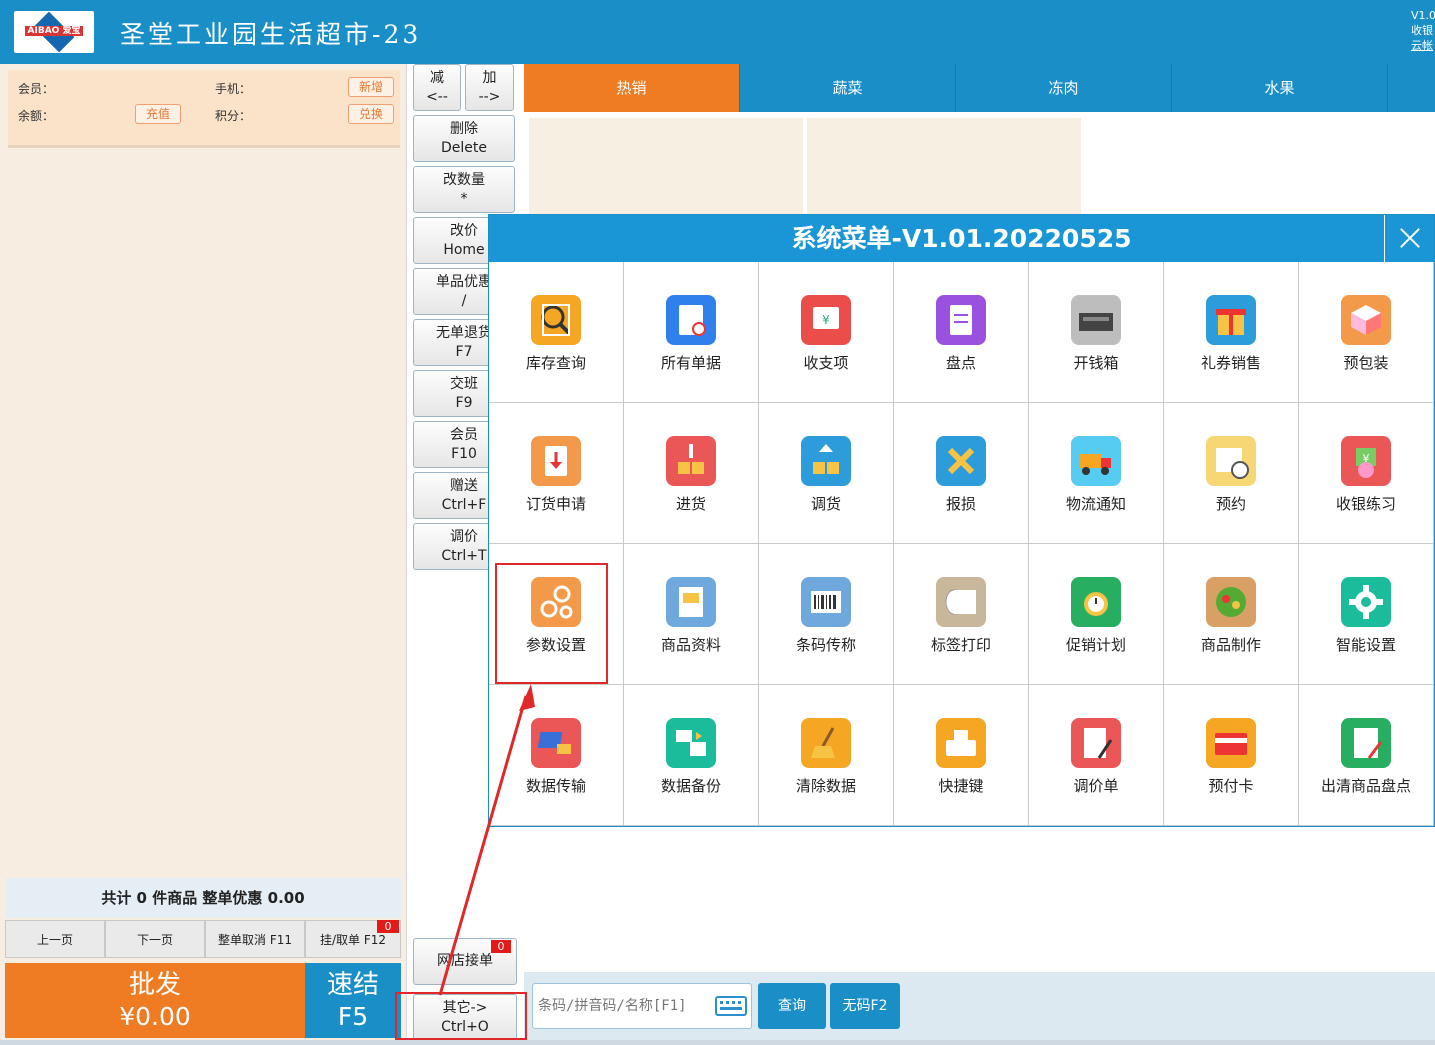 This screenshot has height=1045, width=1435. I want to click on category-tabs: 热销 蔬菜 冻肉 水果, so click(979, 88).